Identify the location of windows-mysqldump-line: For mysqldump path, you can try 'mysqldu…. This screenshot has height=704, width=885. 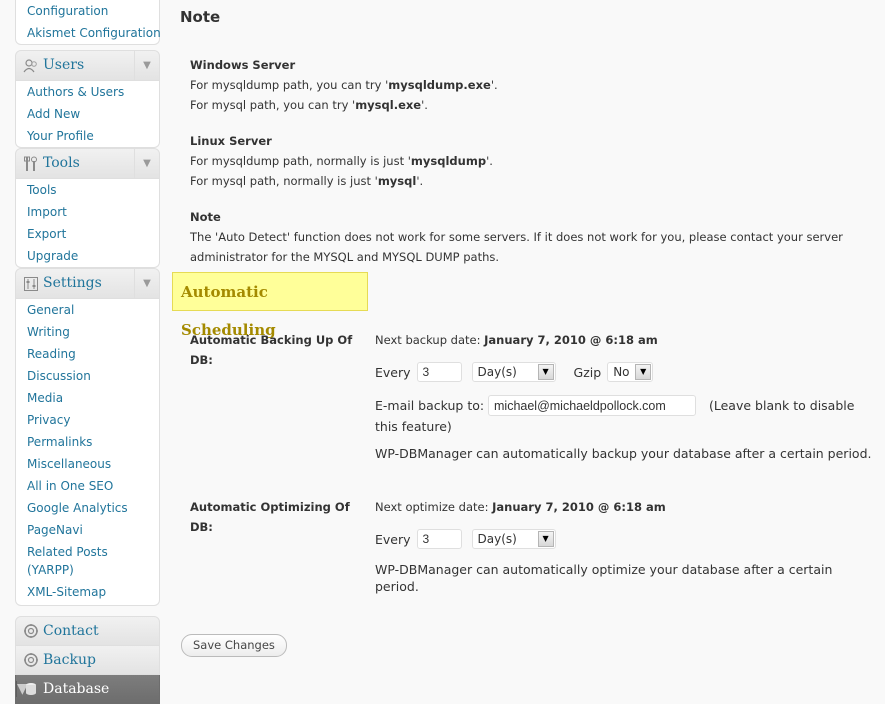
(344, 85).